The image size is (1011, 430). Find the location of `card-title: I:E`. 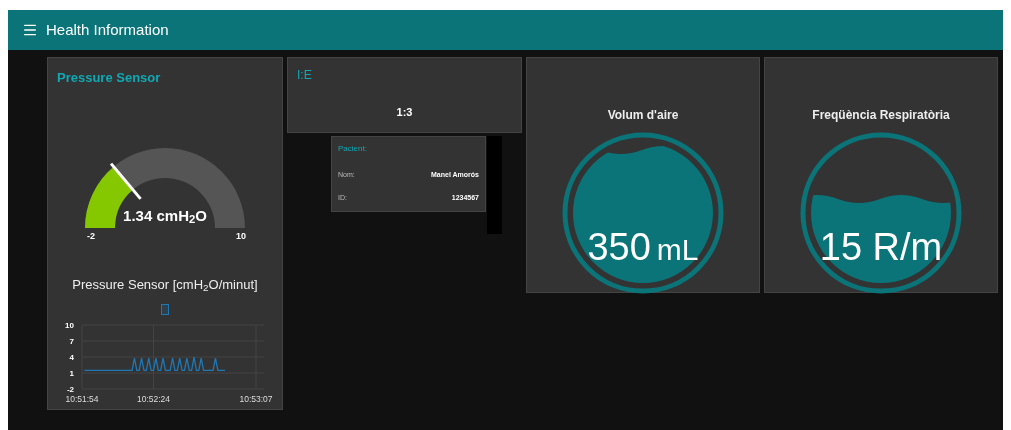

card-title: I:E is located at coordinates (304, 75).